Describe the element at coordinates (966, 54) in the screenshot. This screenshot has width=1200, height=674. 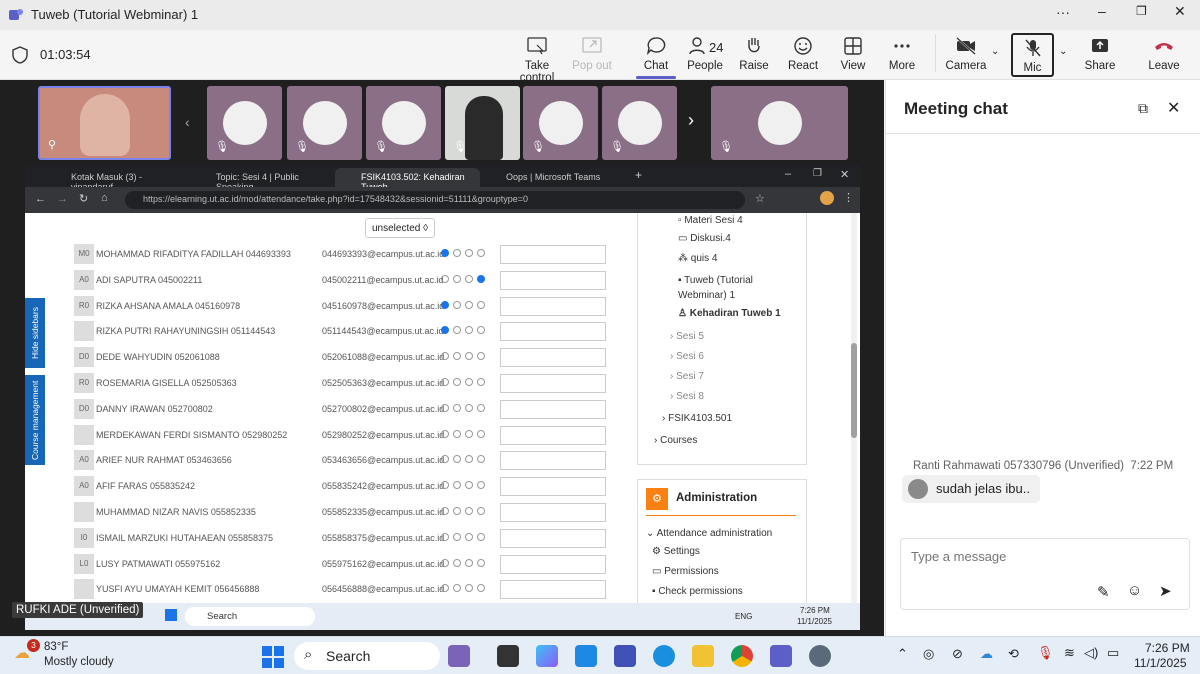
I see `camera-button: Camera` at that location.